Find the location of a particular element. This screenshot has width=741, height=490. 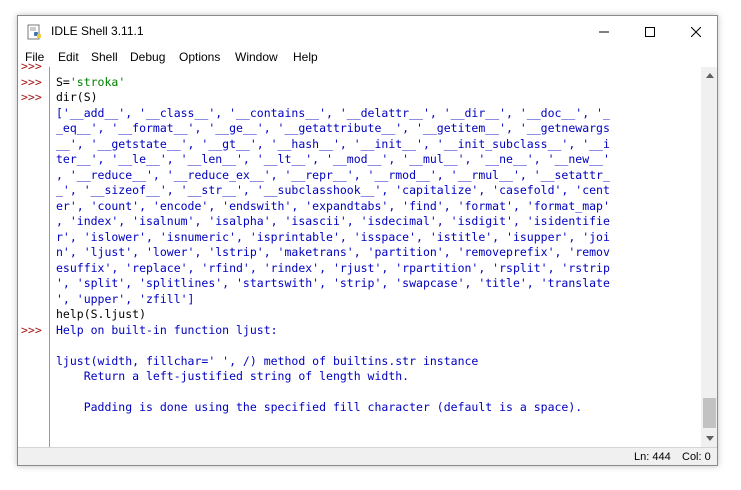

scrollbar-thumb is located at coordinates (709, 413).